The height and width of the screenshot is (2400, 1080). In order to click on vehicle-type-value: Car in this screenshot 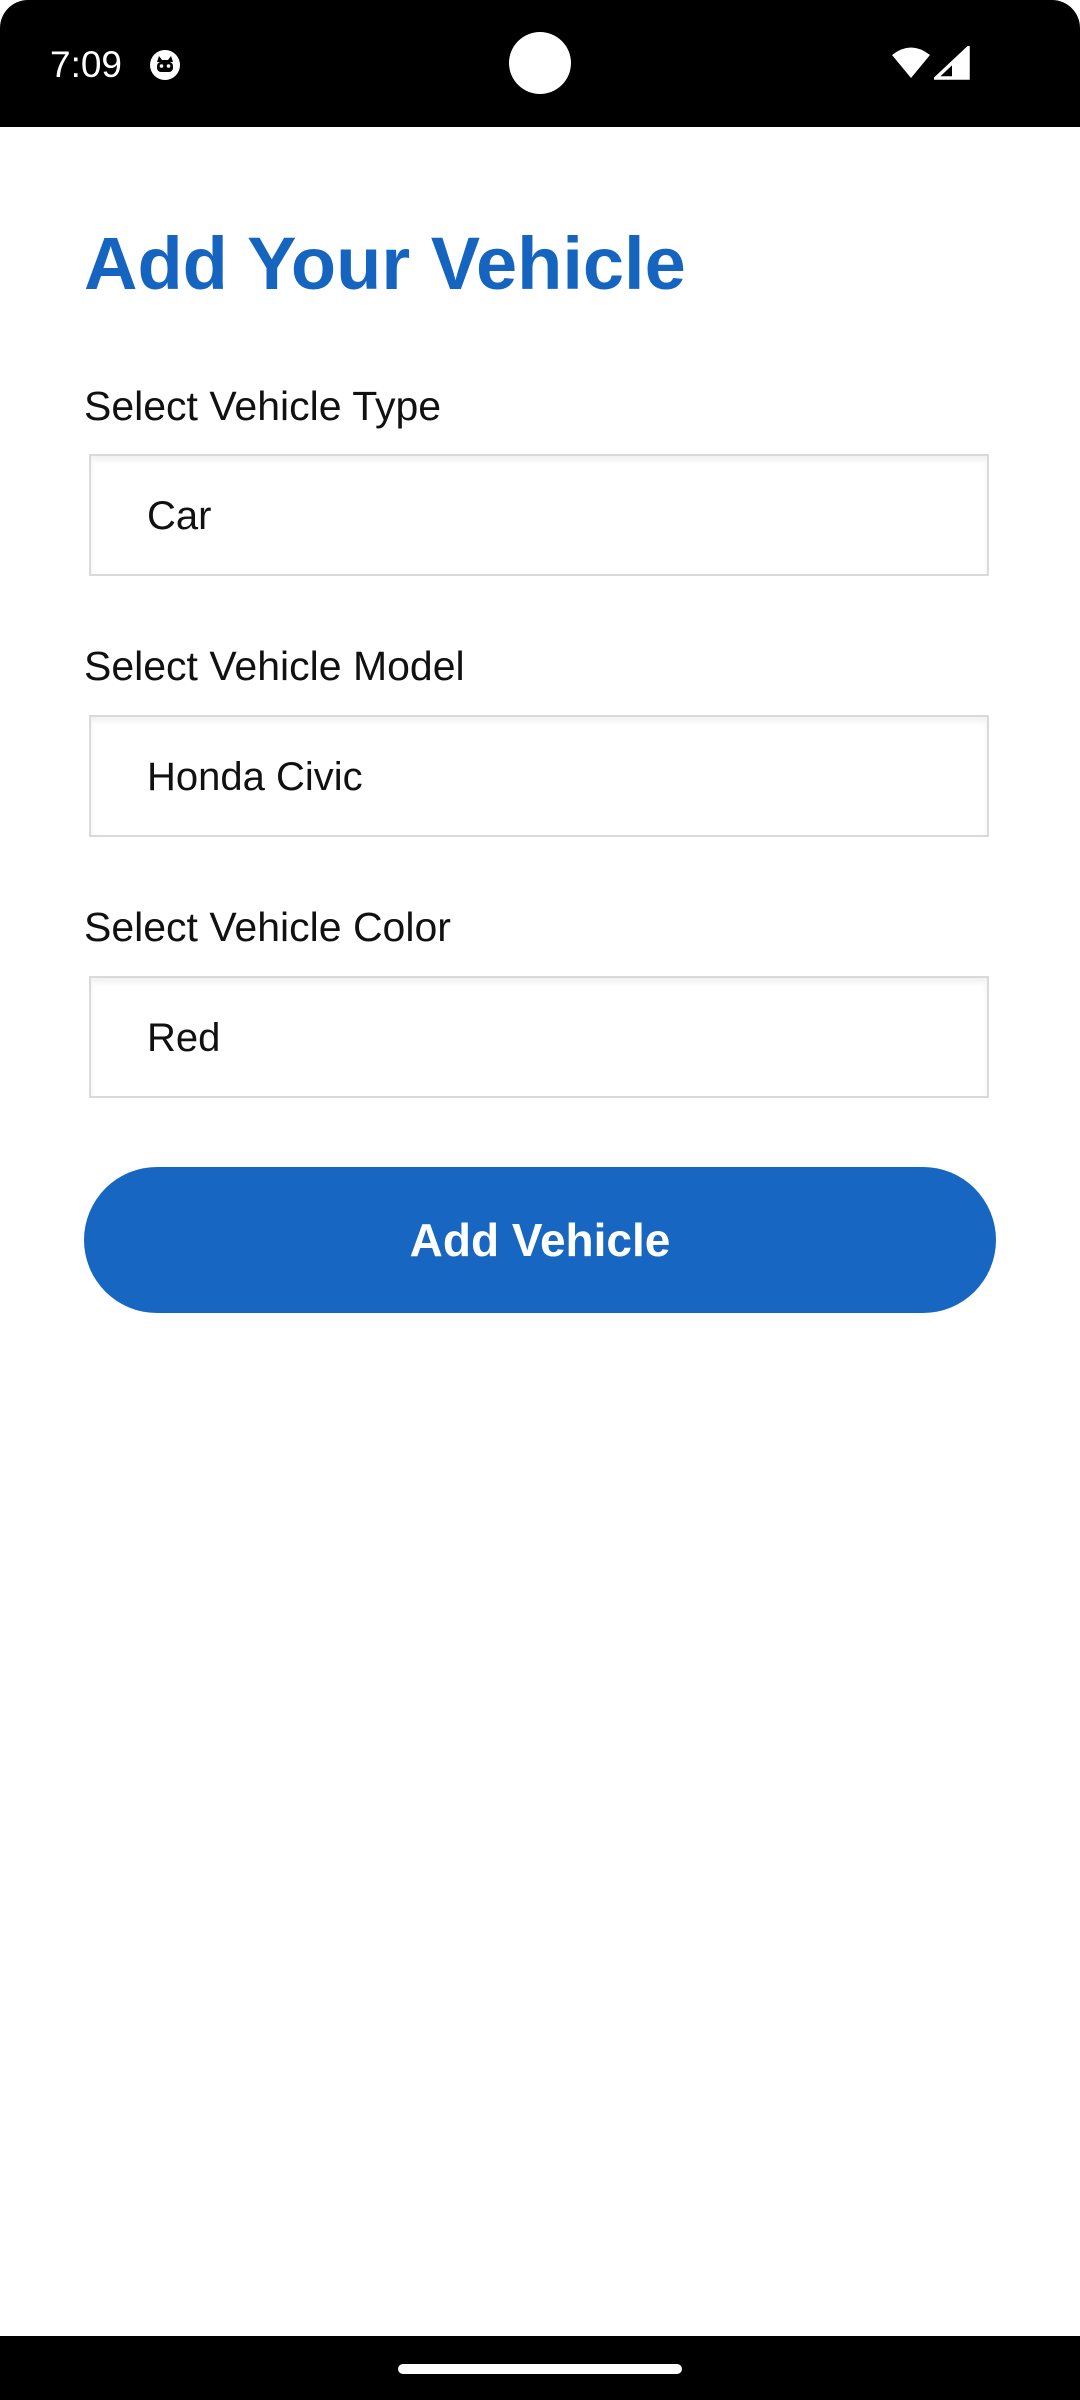, I will do `click(179, 516)`.